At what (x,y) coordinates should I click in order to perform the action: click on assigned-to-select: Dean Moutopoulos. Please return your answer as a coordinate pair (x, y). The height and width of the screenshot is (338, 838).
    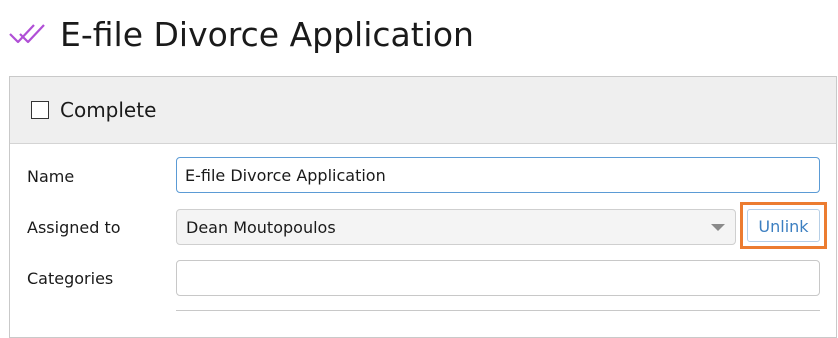
    Looking at the image, I should click on (456, 227).